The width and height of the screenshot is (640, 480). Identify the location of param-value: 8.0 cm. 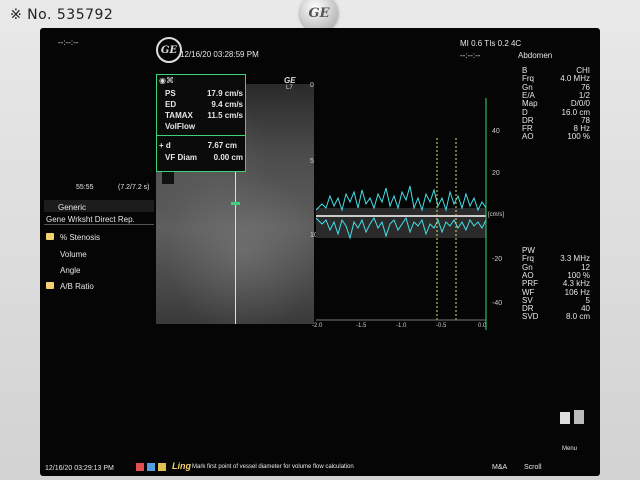
(577, 317).